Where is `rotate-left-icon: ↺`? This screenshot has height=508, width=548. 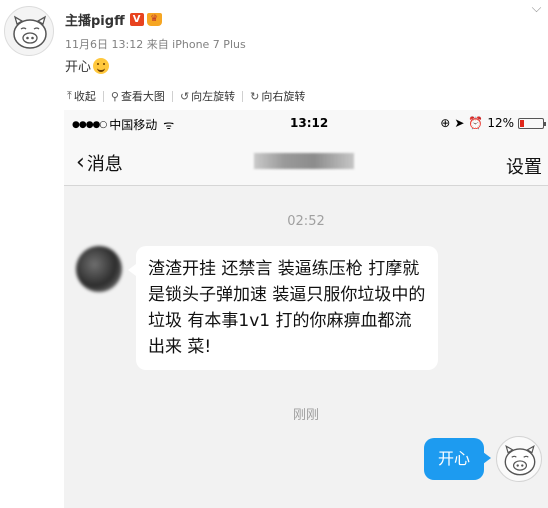 rotate-left-icon: ↺ is located at coordinates (184, 96).